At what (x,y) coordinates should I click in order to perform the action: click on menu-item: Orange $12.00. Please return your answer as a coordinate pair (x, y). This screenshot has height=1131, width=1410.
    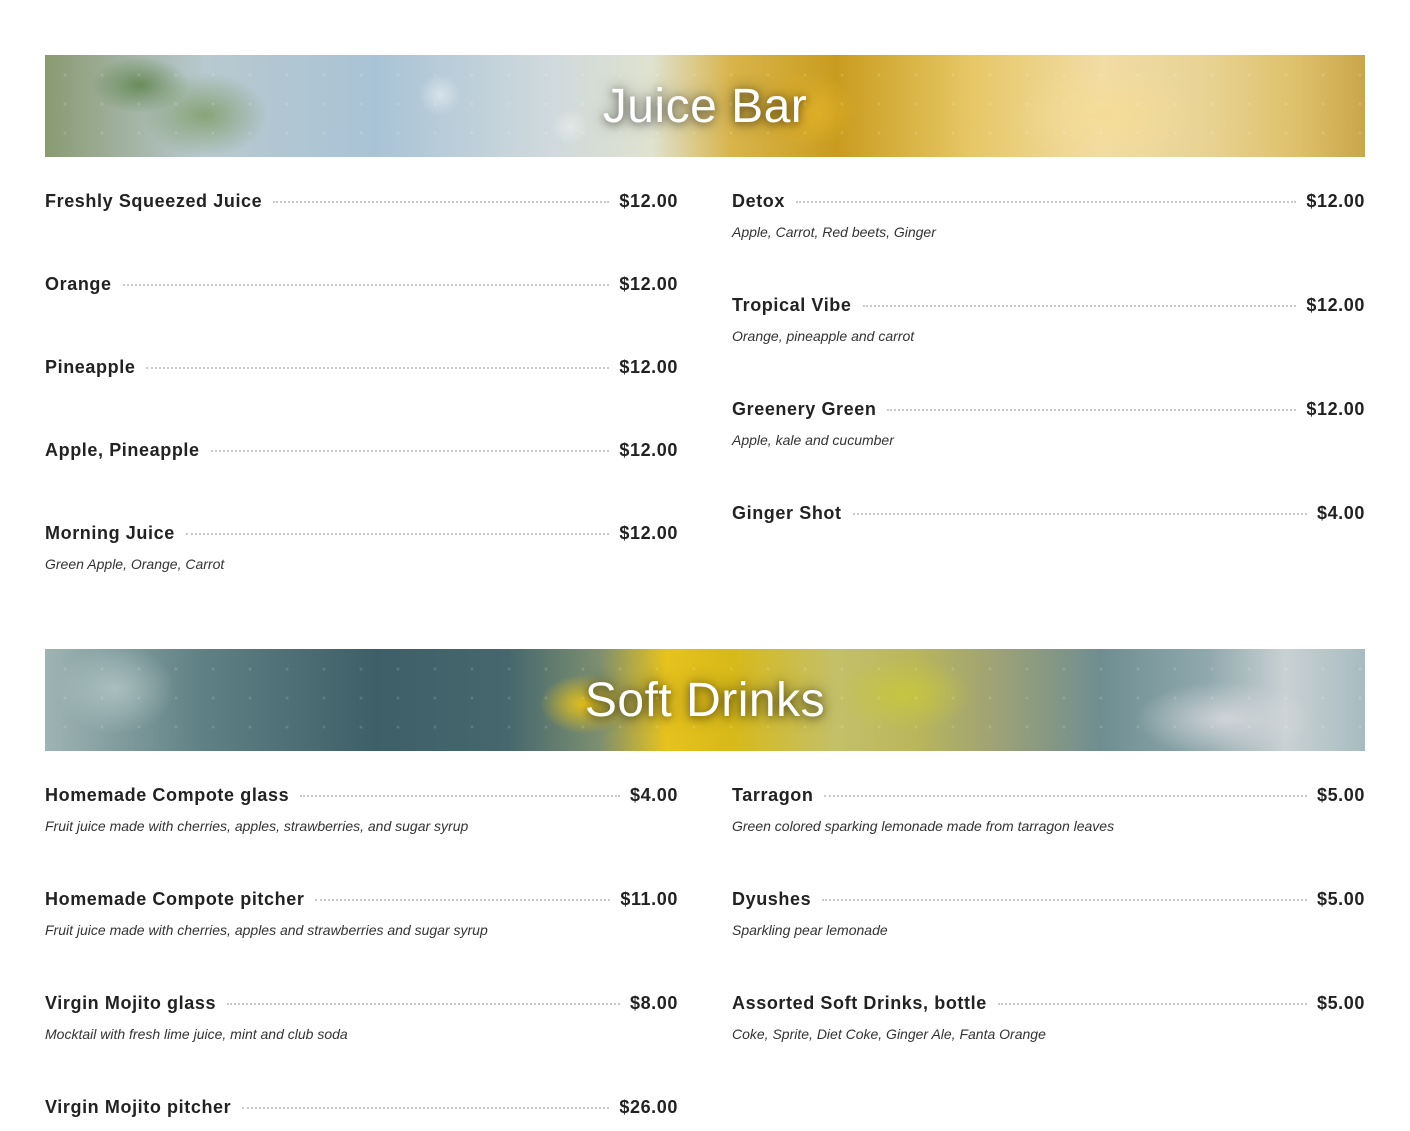
    Looking at the image, I should click on (361, 286).